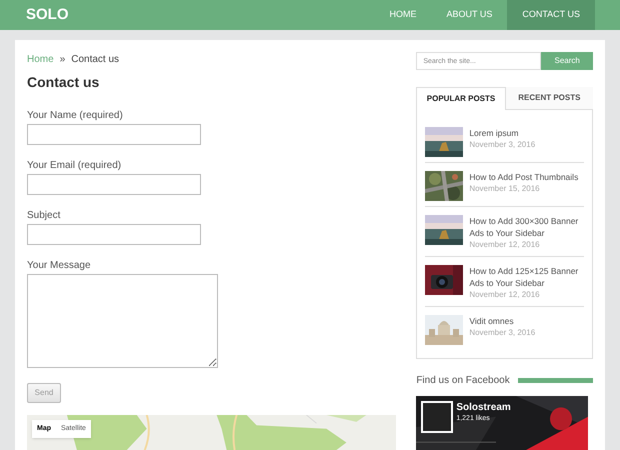 Image resolution: width=620 pixels, height=450 pixels. Describe the element at coordinates (59, 266) in the screenshot. I see `field-label: Your Message` at that location.